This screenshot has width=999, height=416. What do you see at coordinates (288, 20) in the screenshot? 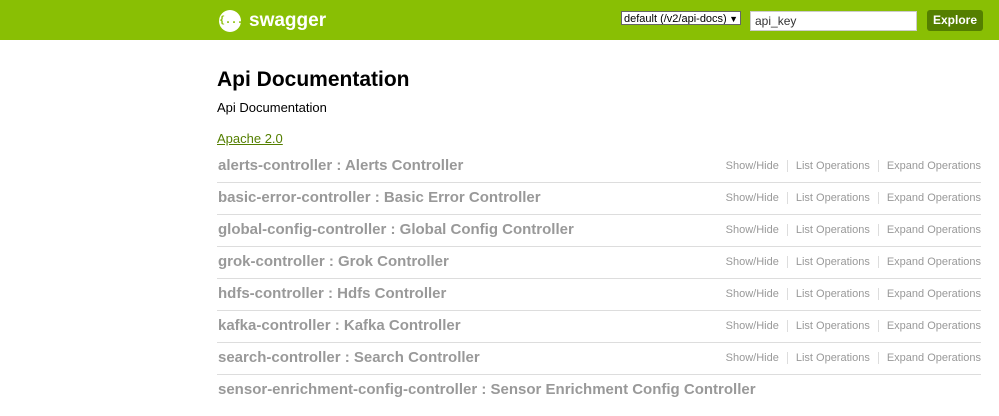
I see `logo-text: swagger` at bounding box center [288, 20].